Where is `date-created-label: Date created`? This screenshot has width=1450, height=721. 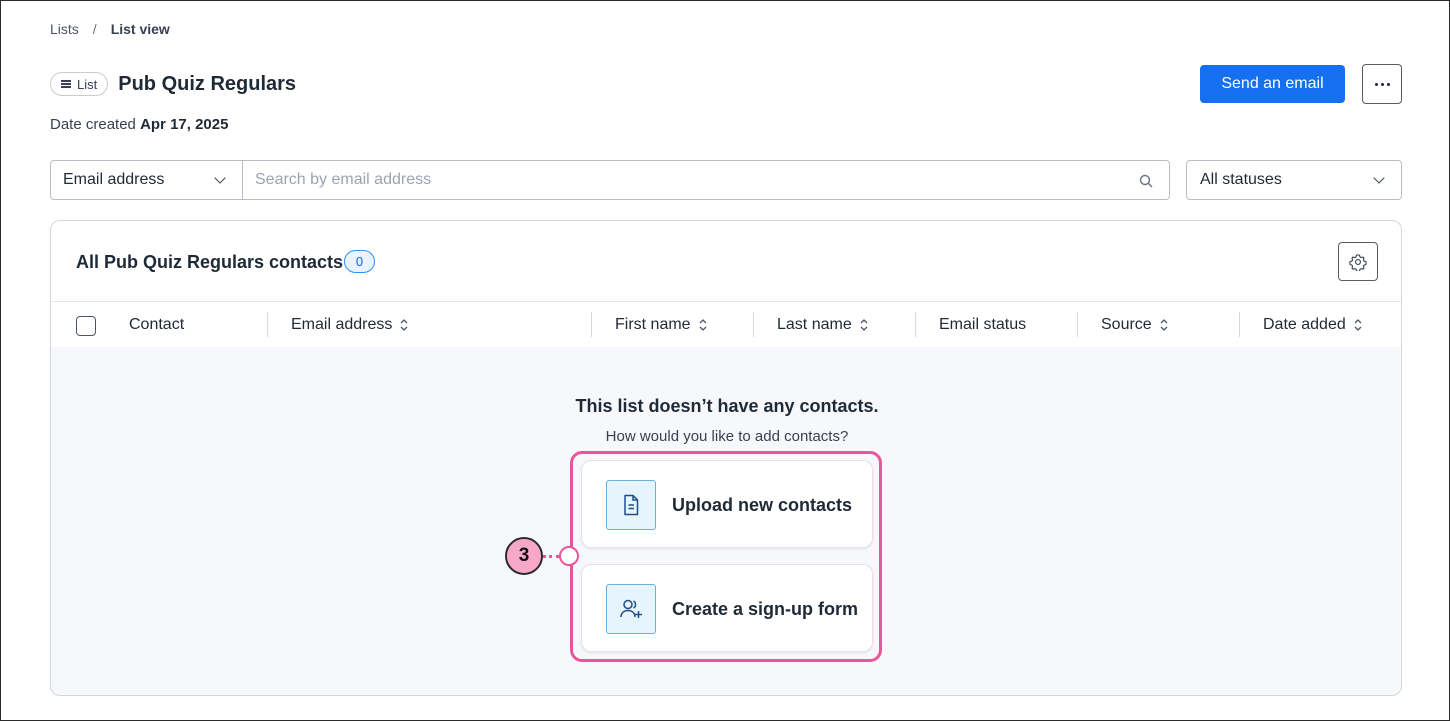
date-created-label: Date created is located at coordinates (93, 124).